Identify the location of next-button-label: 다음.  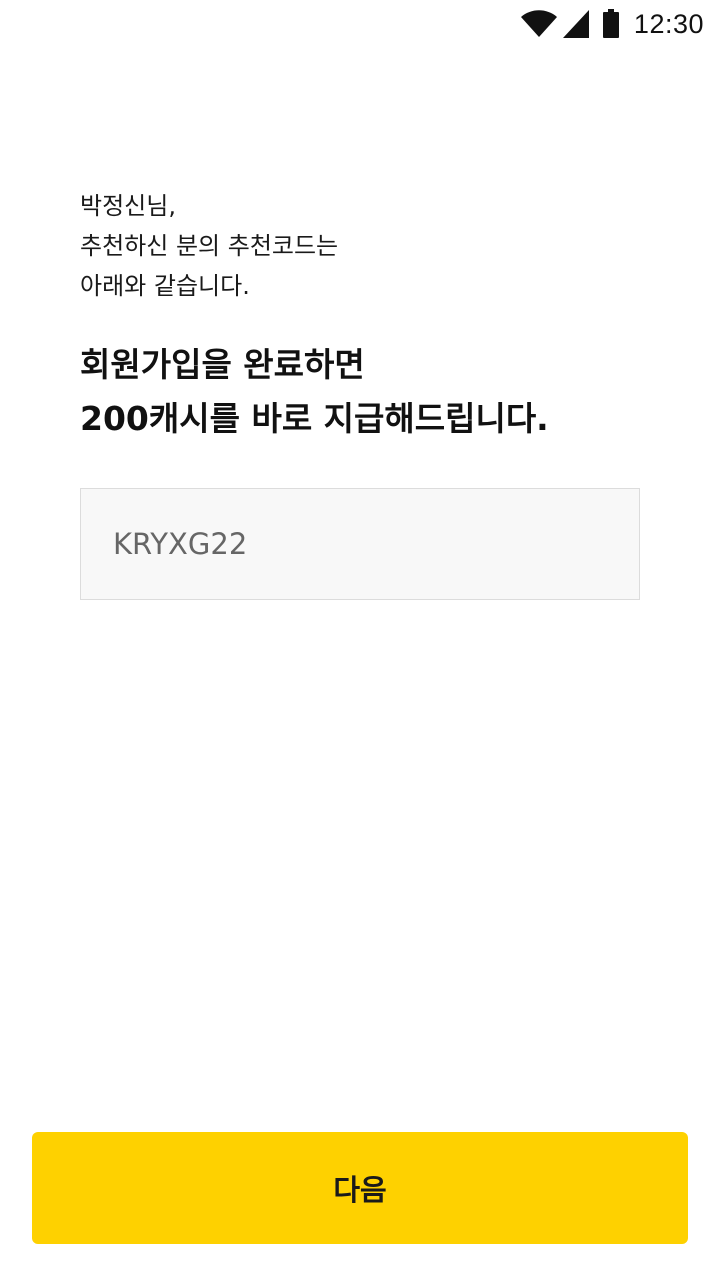
(360, 1190).